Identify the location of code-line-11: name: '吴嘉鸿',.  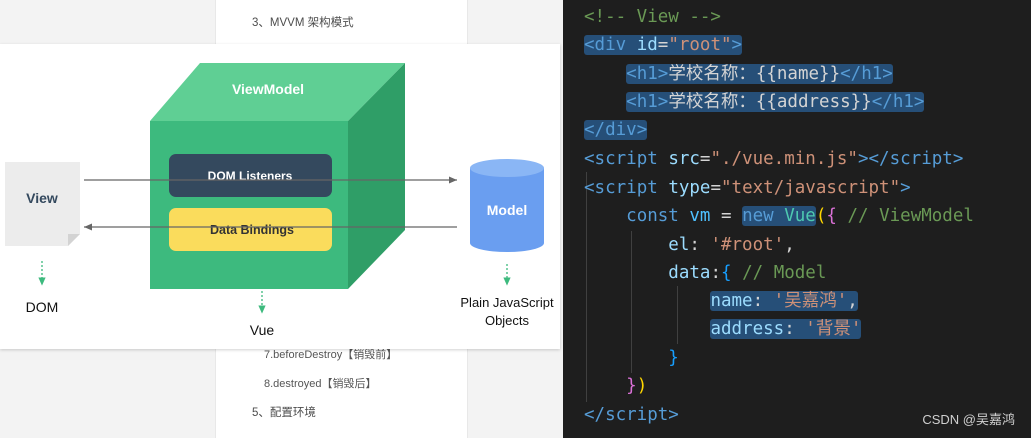
(721, 301).